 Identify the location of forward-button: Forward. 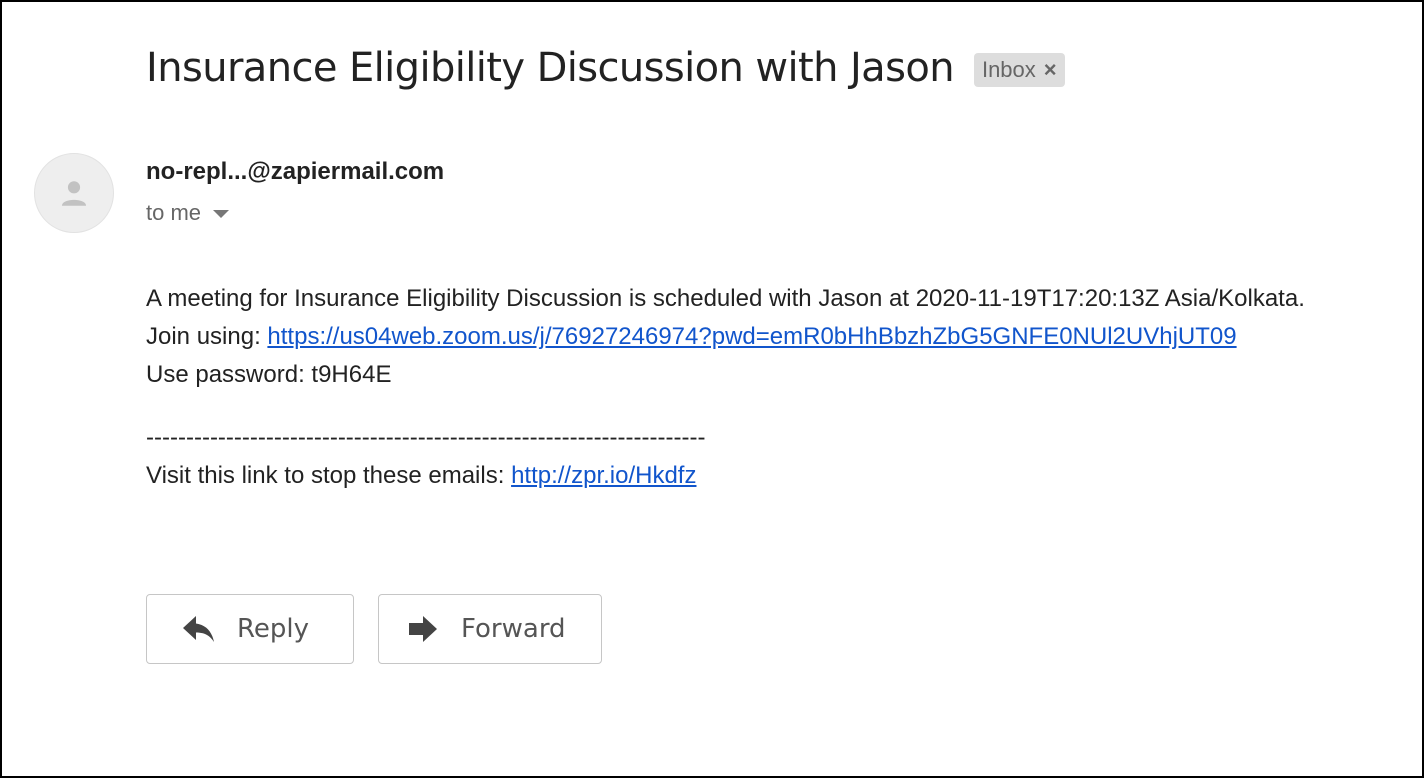
(490, 629).